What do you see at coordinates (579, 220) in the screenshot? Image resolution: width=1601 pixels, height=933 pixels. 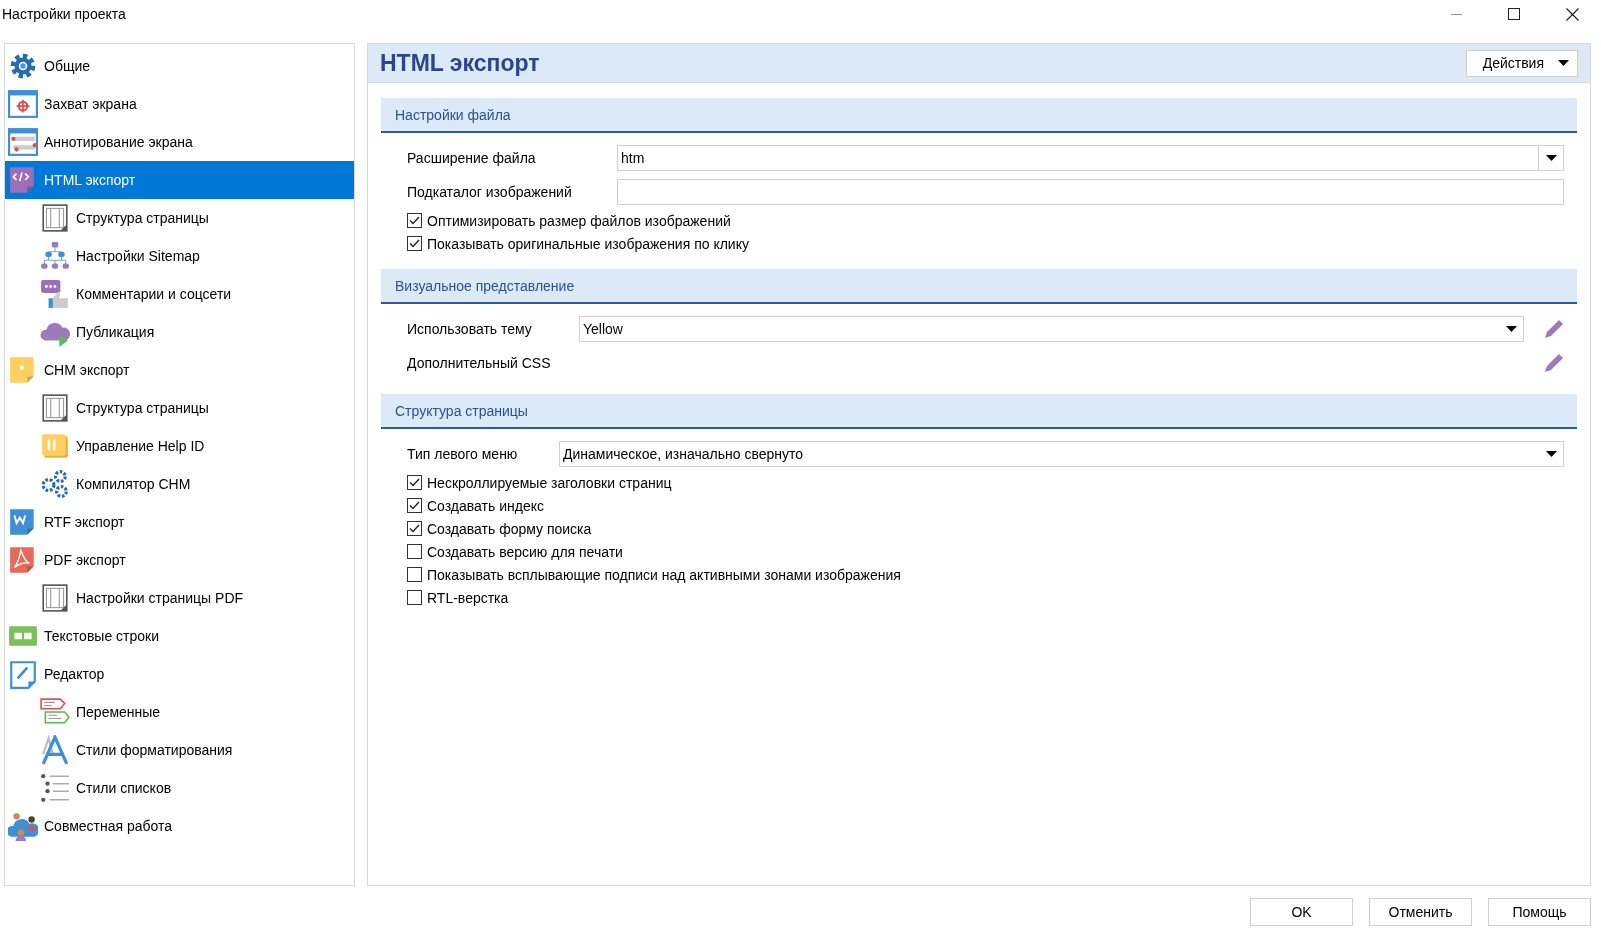 I see `checkbox-label: Оптимизировать размер файлов изображений` at bounding box center [579, 220].